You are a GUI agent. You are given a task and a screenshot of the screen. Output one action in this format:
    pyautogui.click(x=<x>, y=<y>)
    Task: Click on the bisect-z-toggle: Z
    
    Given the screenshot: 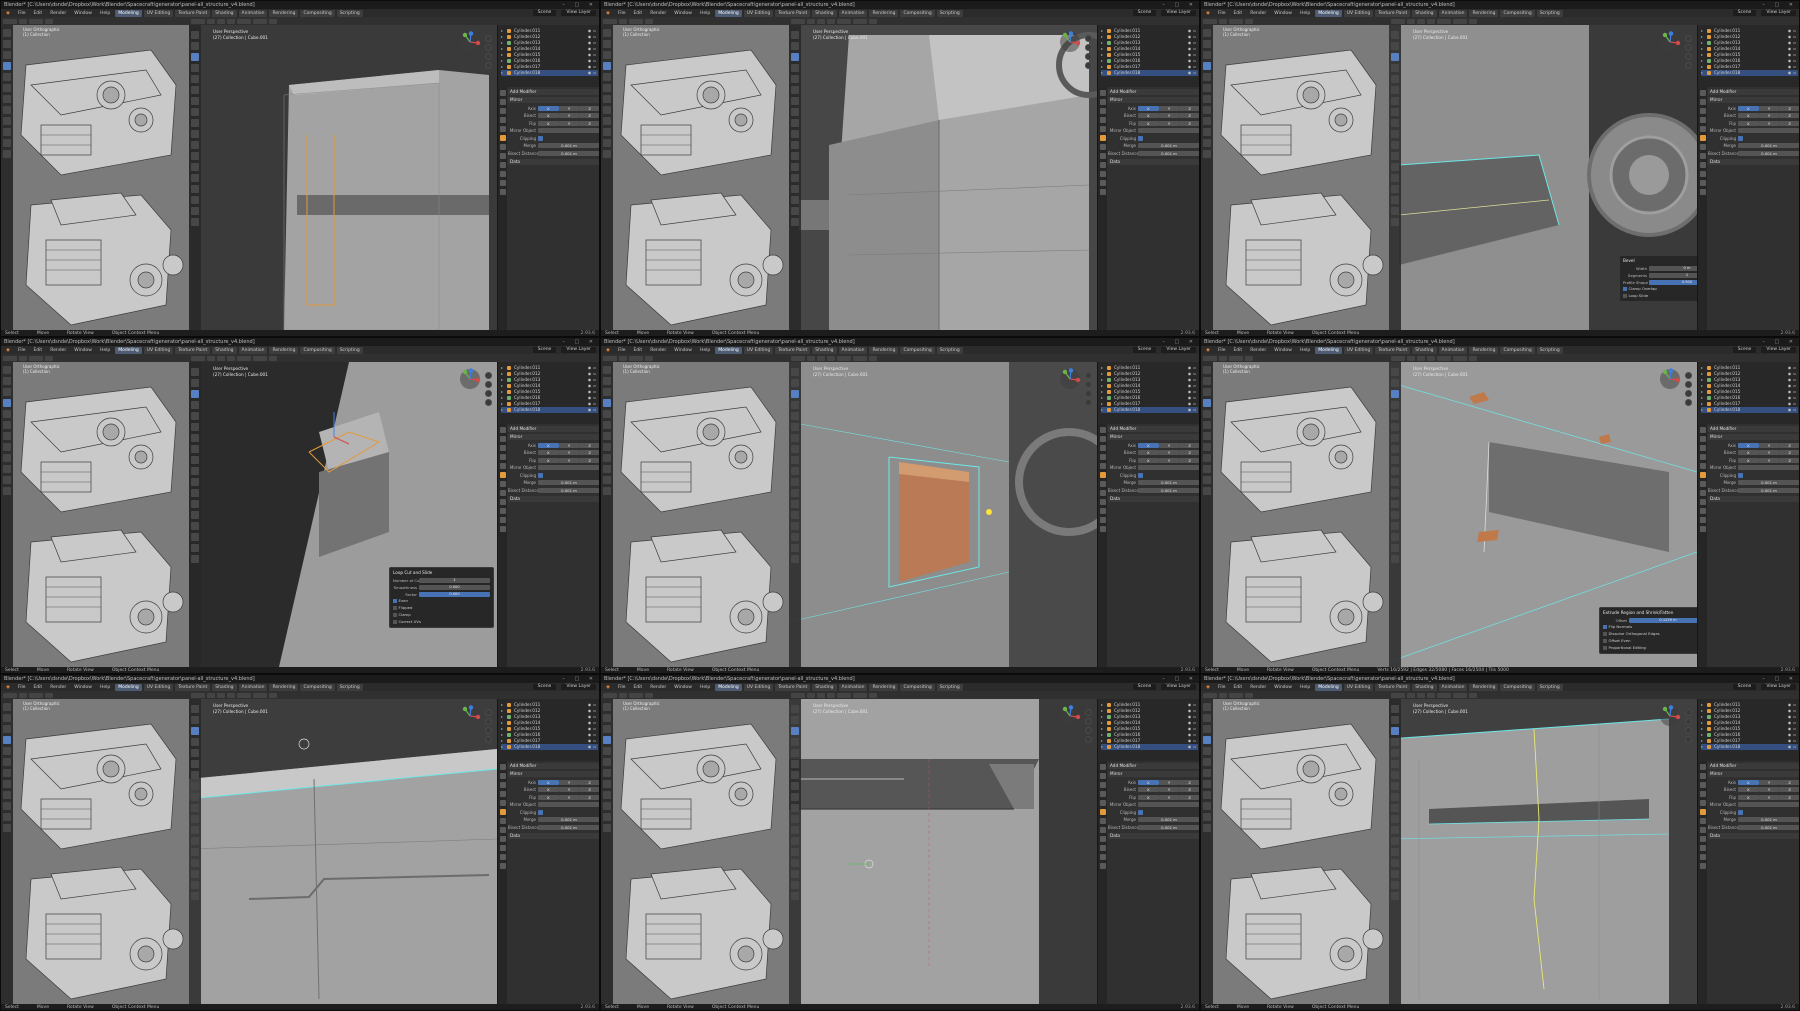 What is the action you would take?
    pyautogui.click(x=1789, y=789)
    